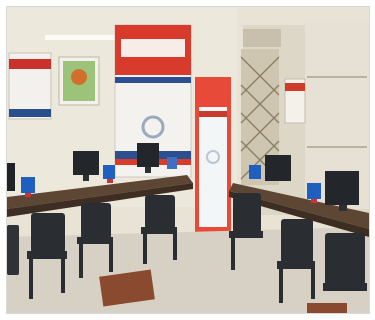  What do you see at coordinates (153, 48) in the screenshot?
I see `main-banner-logo-box` at bounding box center [153, 48].